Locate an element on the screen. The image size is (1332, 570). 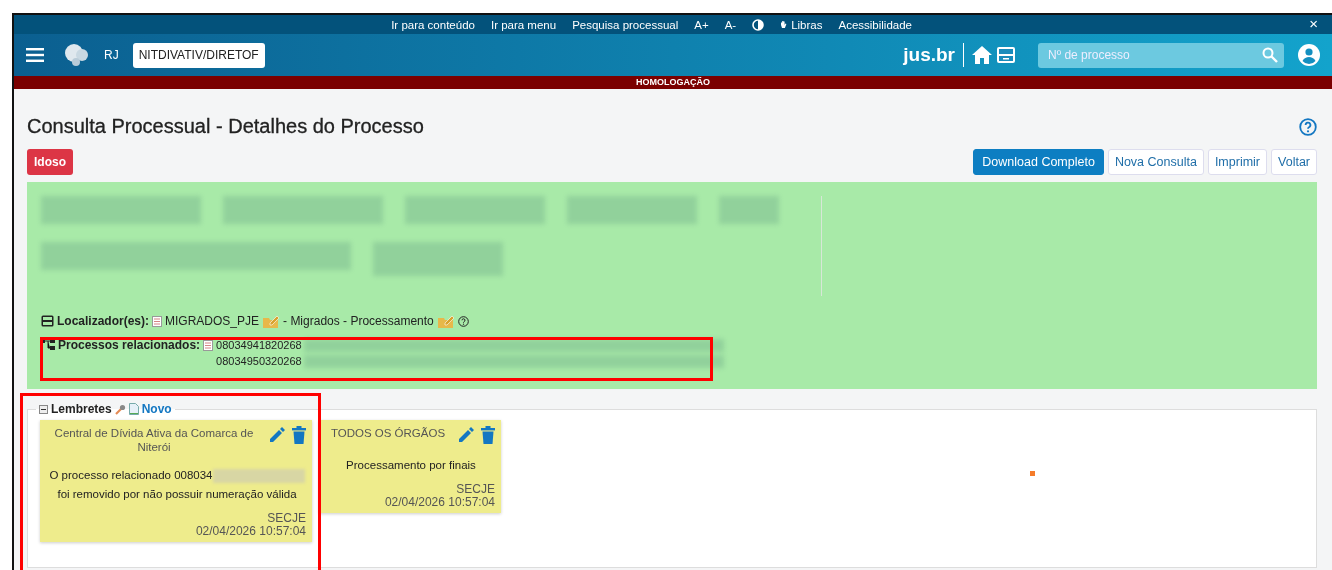
accessibility-link: Pesquisa processual is located at coordinates (625, 24).